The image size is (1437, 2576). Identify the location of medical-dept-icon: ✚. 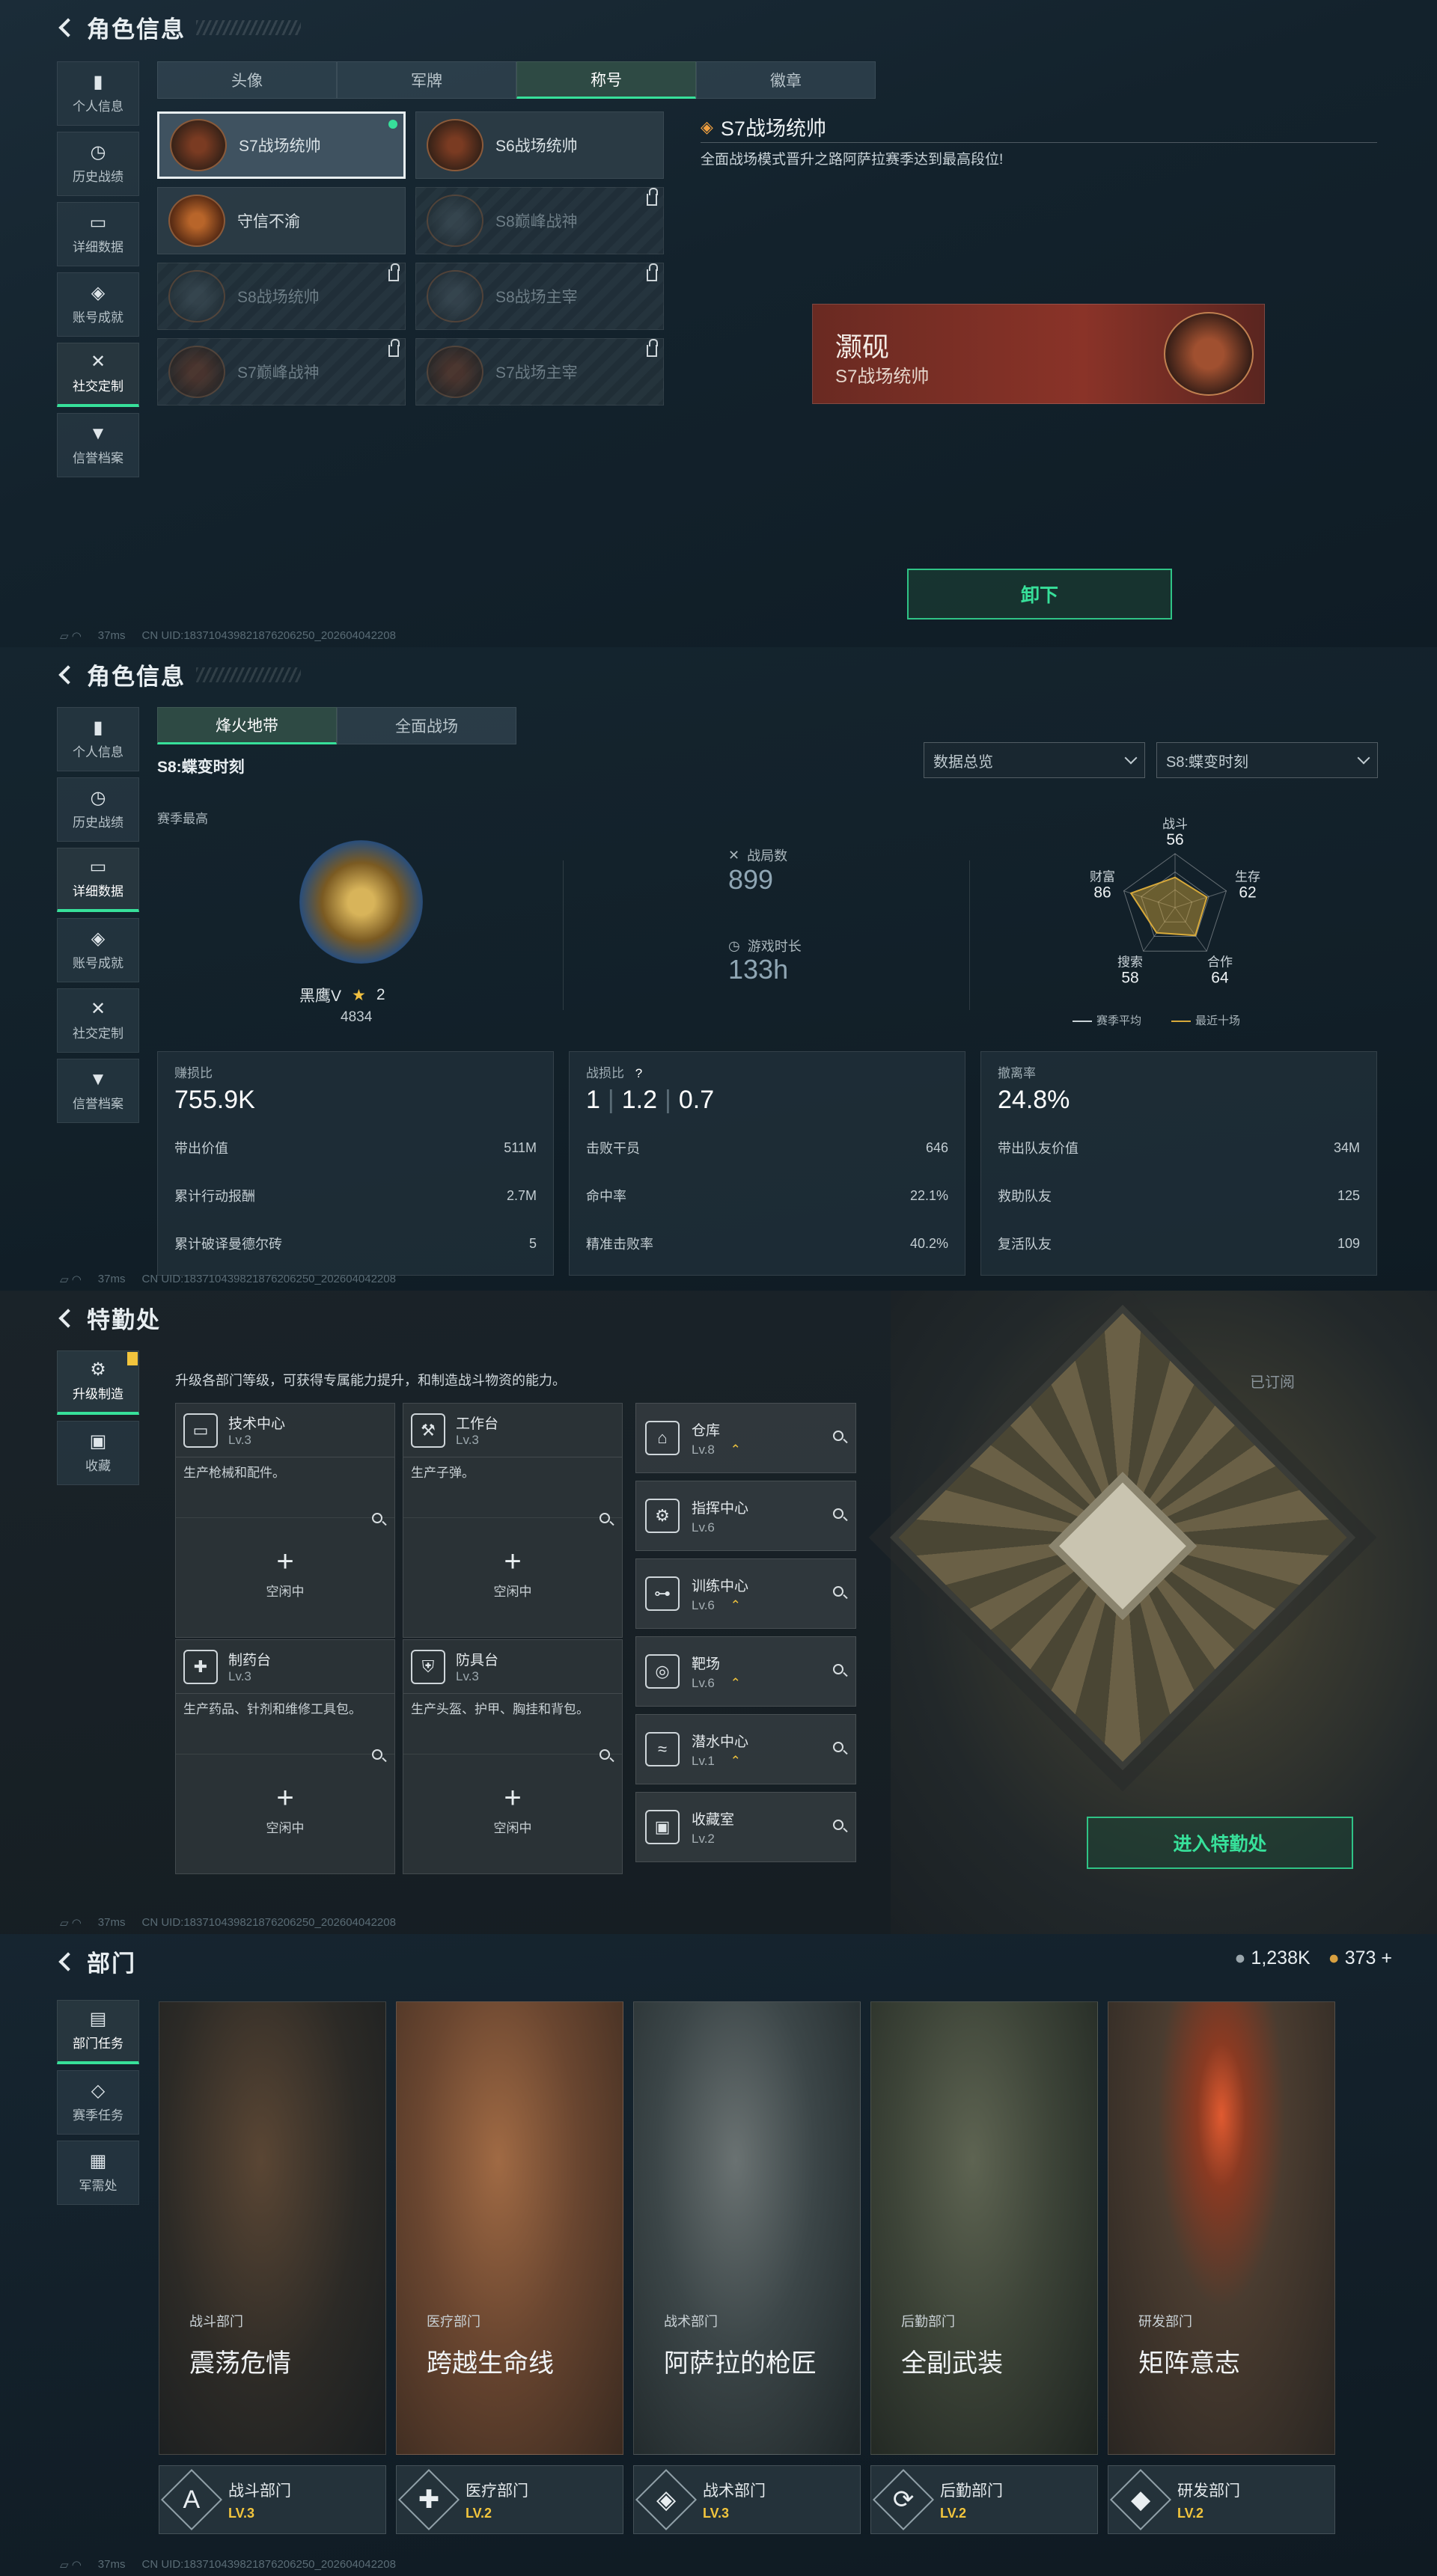
(428, 2499).